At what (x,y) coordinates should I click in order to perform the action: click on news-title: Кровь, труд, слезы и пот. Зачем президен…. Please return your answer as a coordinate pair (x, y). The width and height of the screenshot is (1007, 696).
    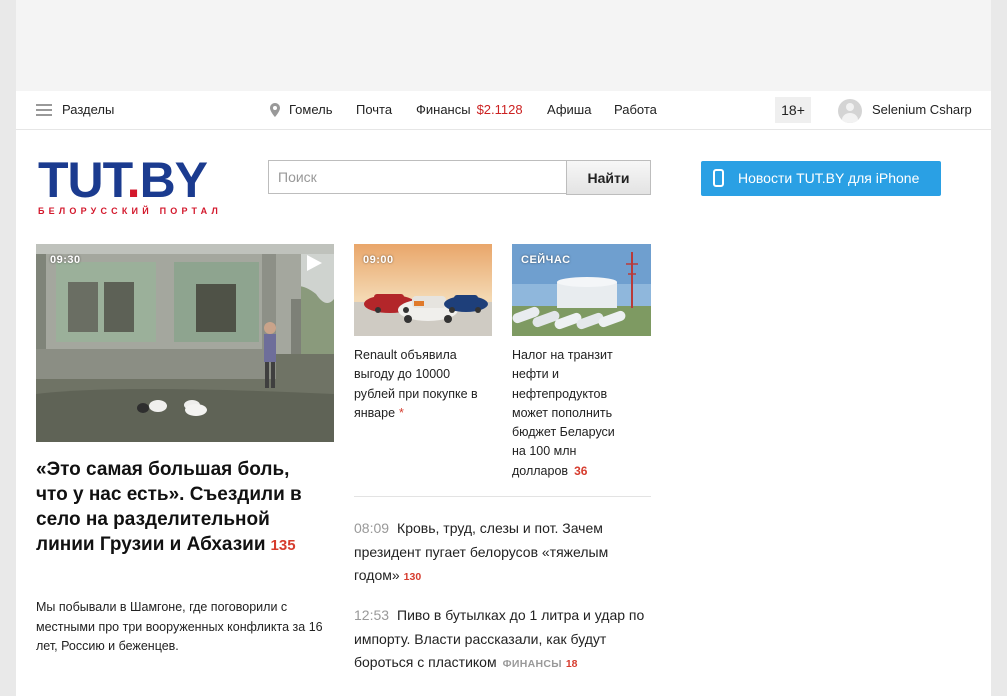
    Looking at the image, I should click on (481, 551).